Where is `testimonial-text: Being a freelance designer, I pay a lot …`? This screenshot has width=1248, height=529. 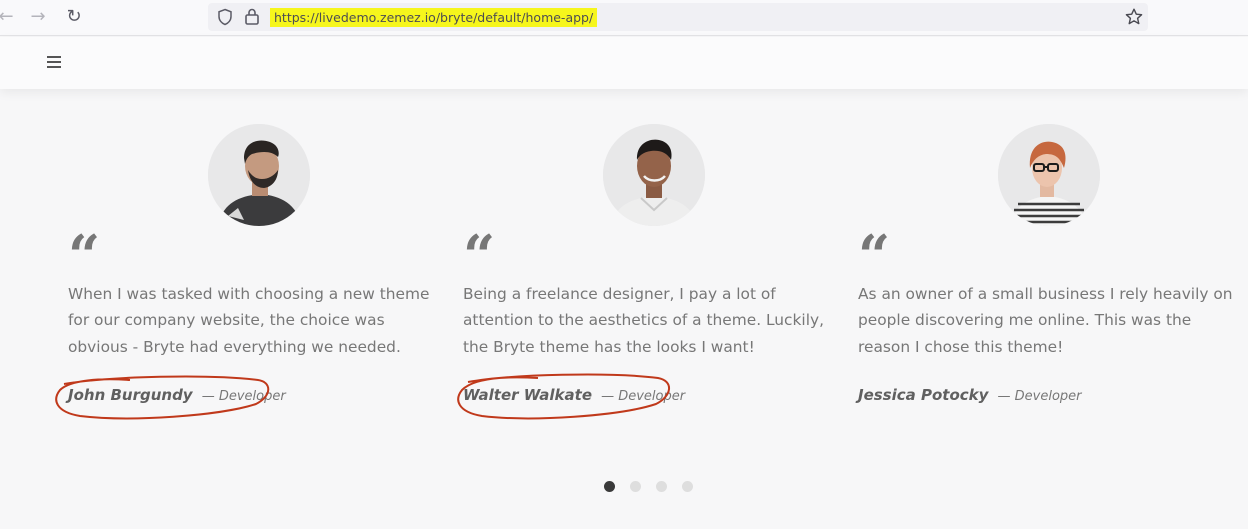
testimonial-text: Being a freelance designer, I pay a lot … is located at coordinates (643, 320).